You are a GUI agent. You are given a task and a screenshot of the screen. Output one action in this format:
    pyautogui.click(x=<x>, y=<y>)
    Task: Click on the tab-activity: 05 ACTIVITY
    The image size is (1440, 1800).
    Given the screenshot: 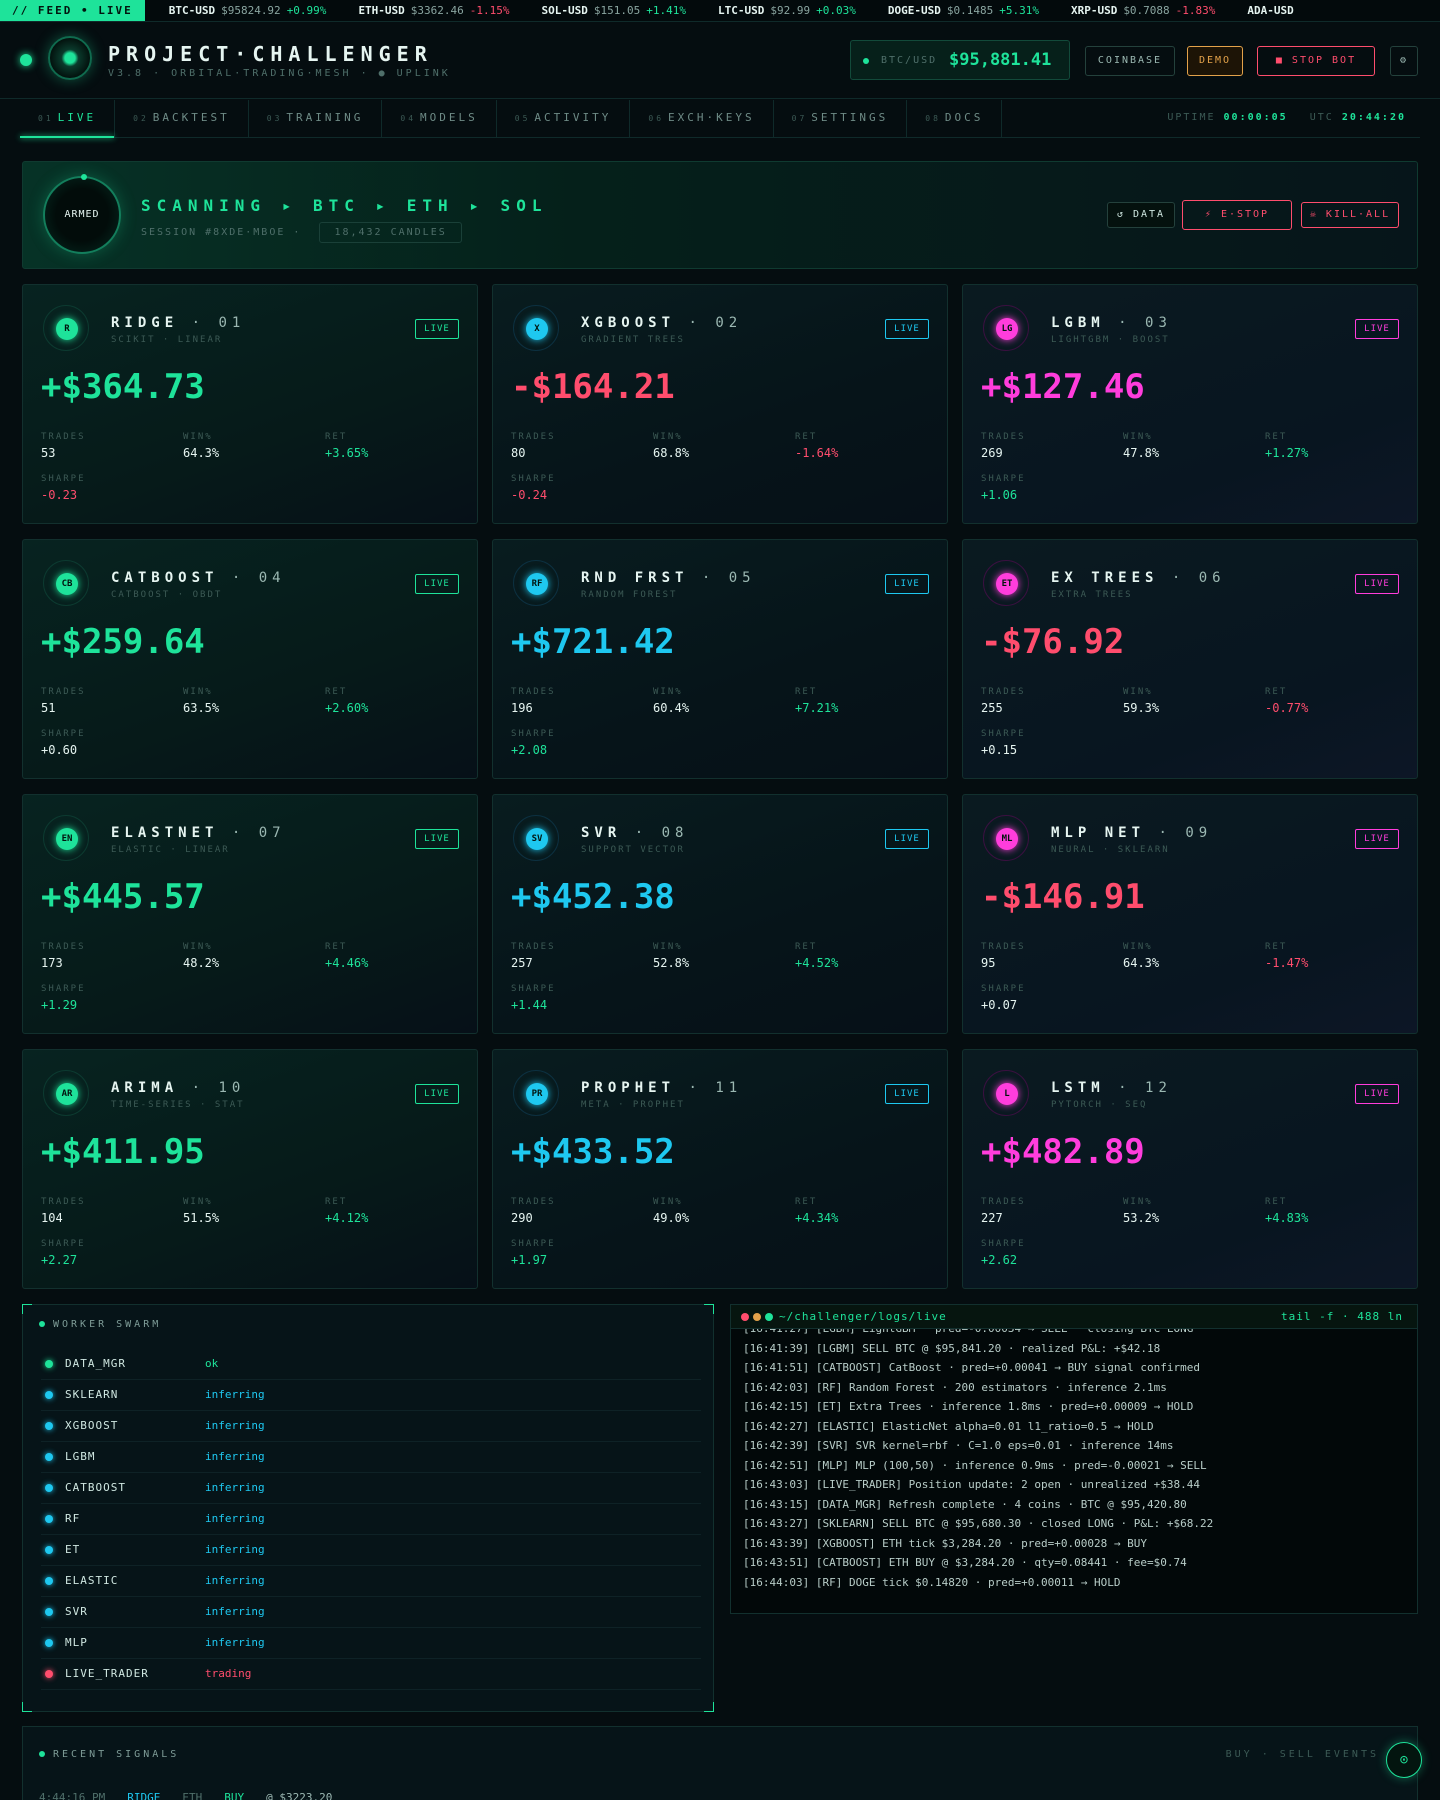 What is the action you would take?
    pyautogui.click(x=564, y=118)
    